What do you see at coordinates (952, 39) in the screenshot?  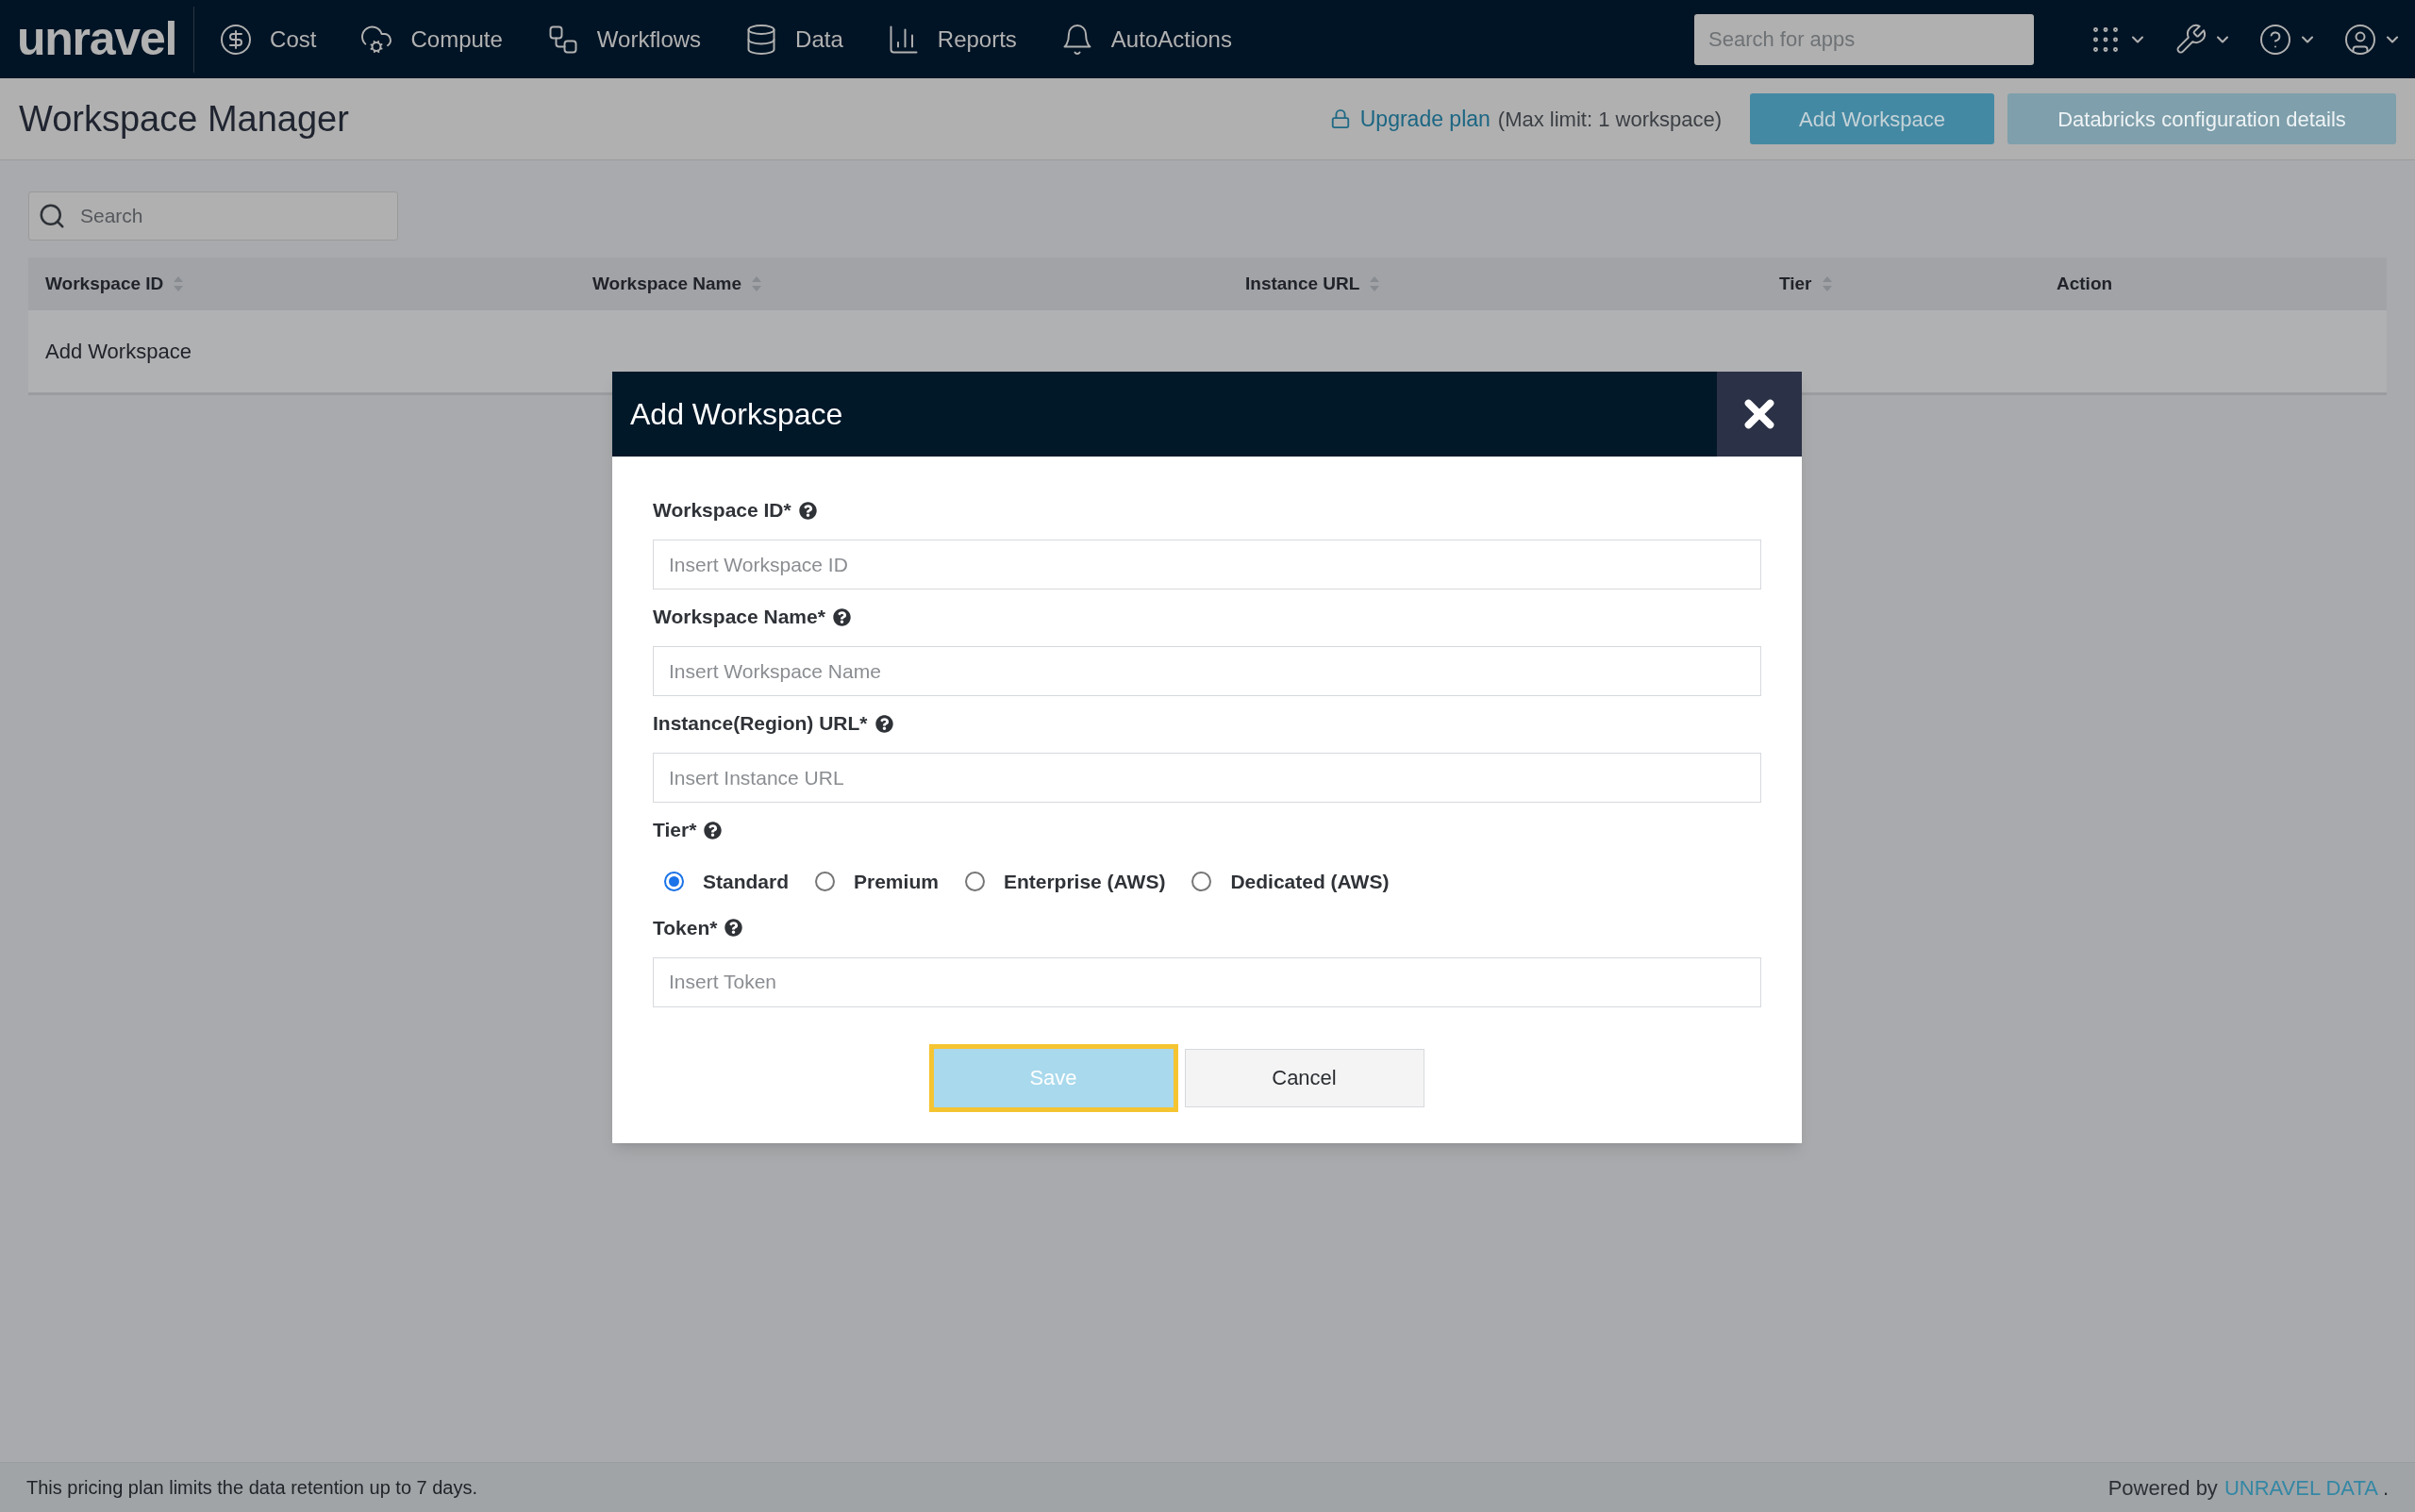 I see `nav-item: Reports` at bounding box center [952, 39].